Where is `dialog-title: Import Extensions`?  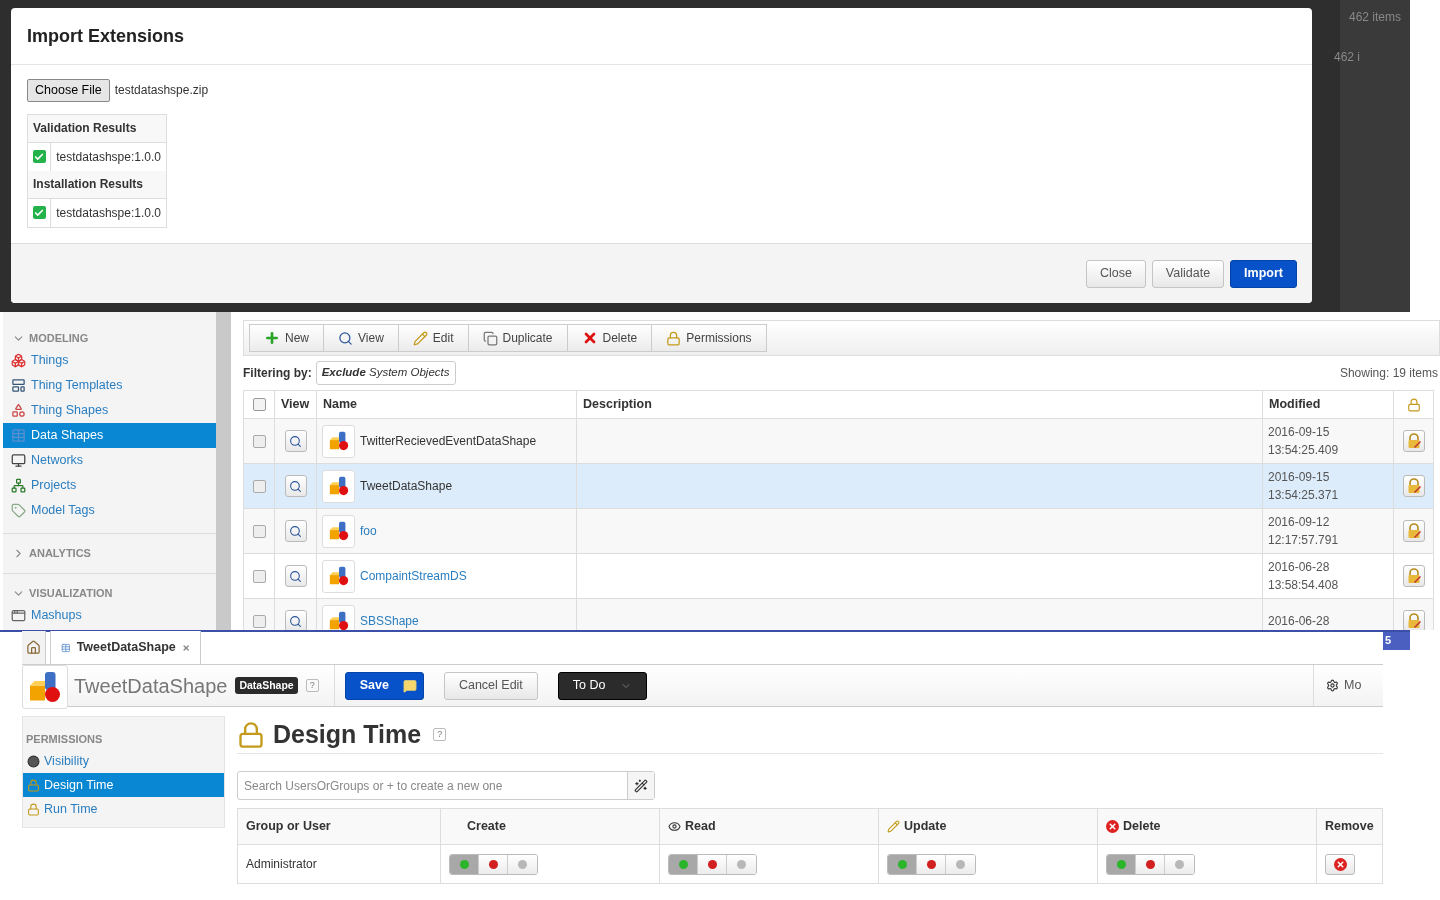
dialog-title: Import Extensions is located at coordinates (106, 36).